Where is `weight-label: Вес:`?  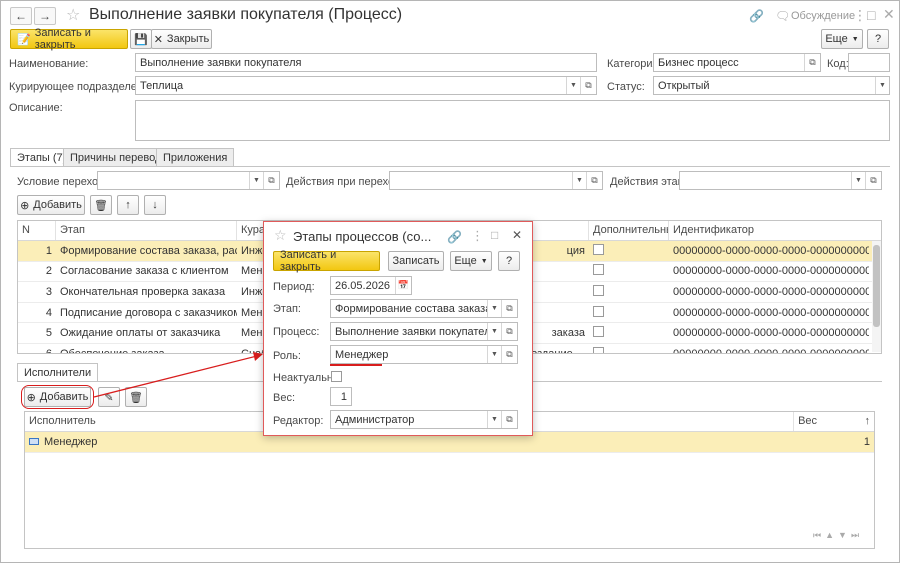
weight-label: Вес: is located at coordinates (284, 398).